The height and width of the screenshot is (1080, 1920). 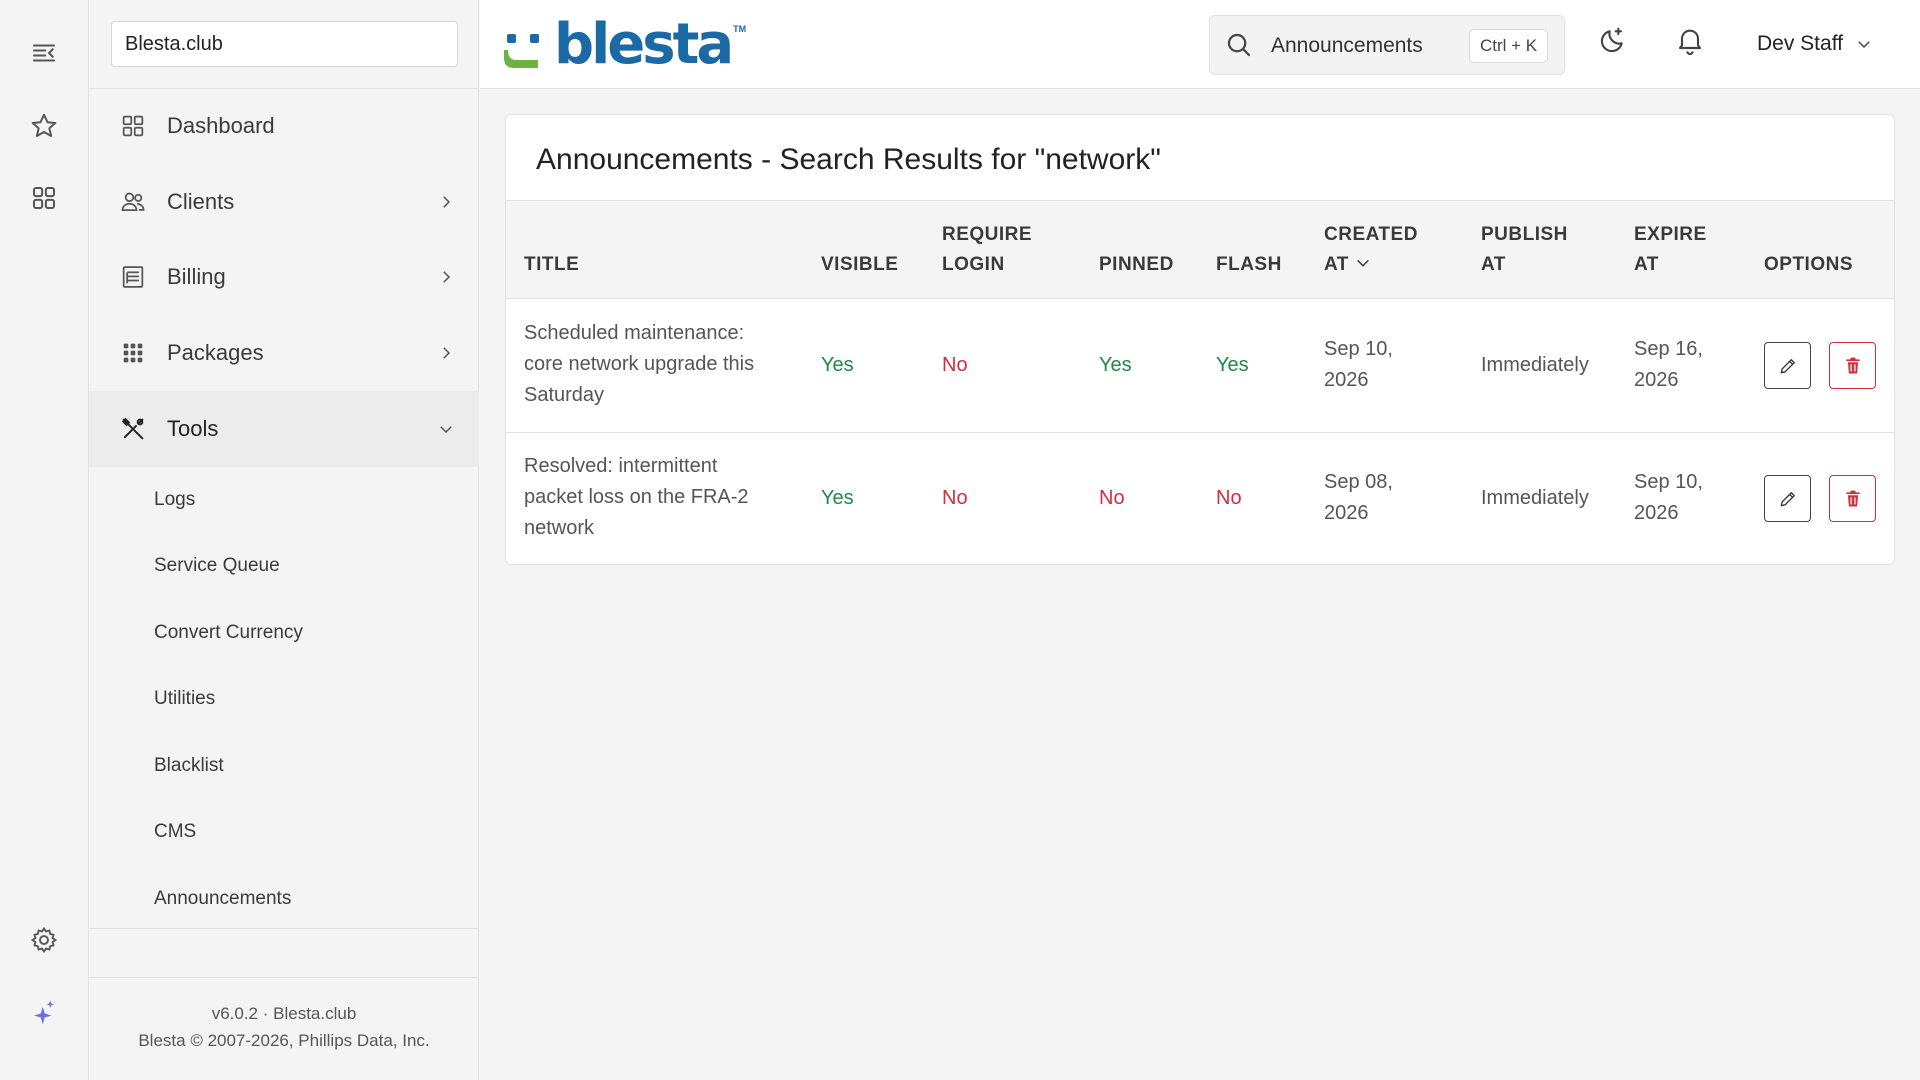 What do you see at coordinates (1363, 263) in the screenshot?
I see `sort-desc-icon` at bounding box center [1363, 263].